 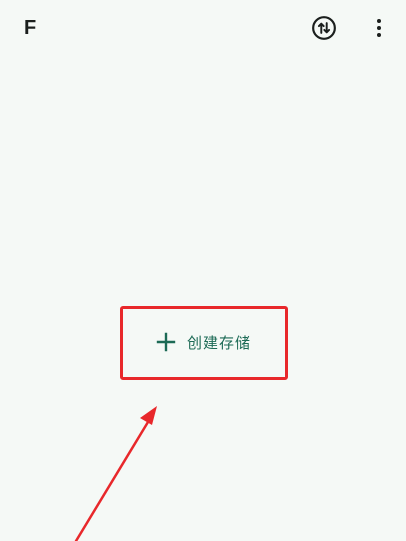 I want to click on plus-icon, so click(x=166, y=342).